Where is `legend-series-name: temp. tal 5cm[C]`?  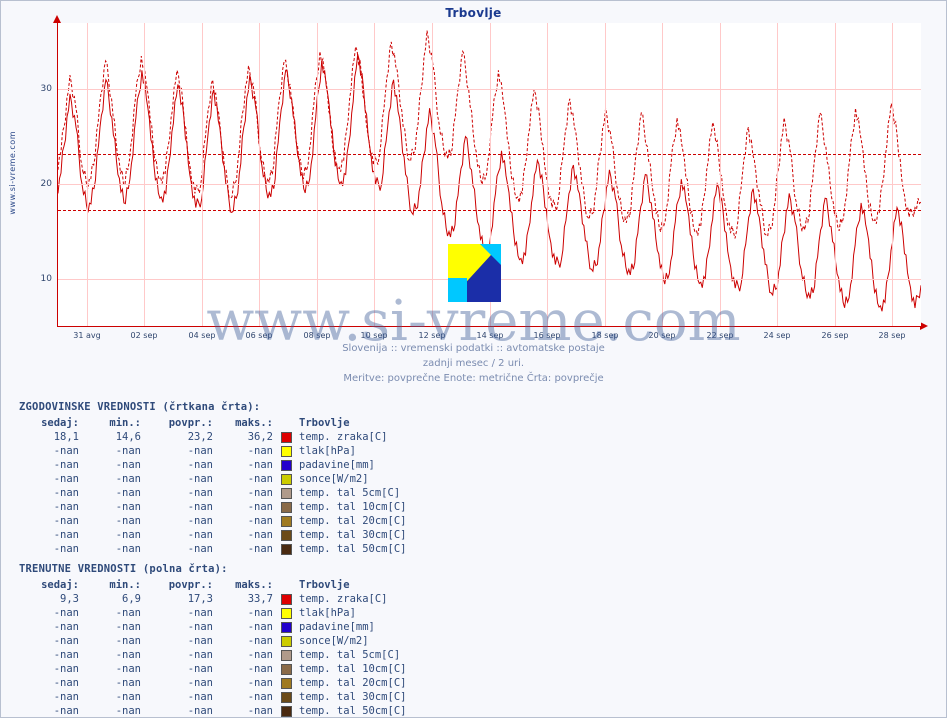 legend-series-name: temp. tal 5cm[C] is located at coordinates (350, 655).